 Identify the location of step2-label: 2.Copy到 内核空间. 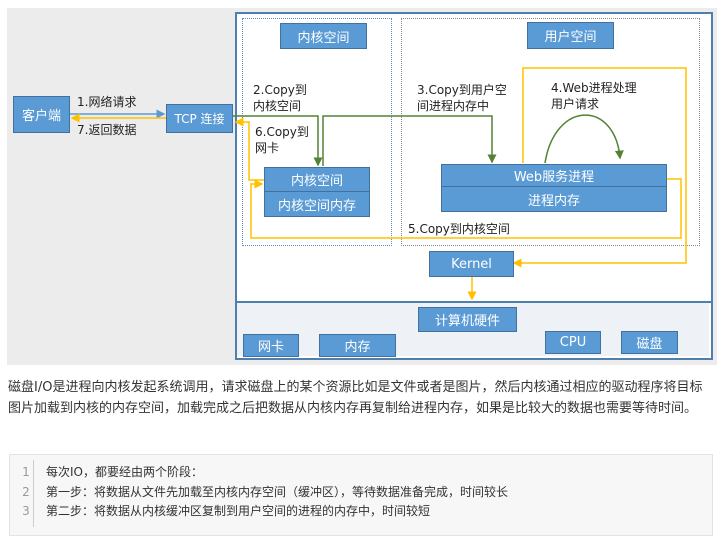
(280, 98).